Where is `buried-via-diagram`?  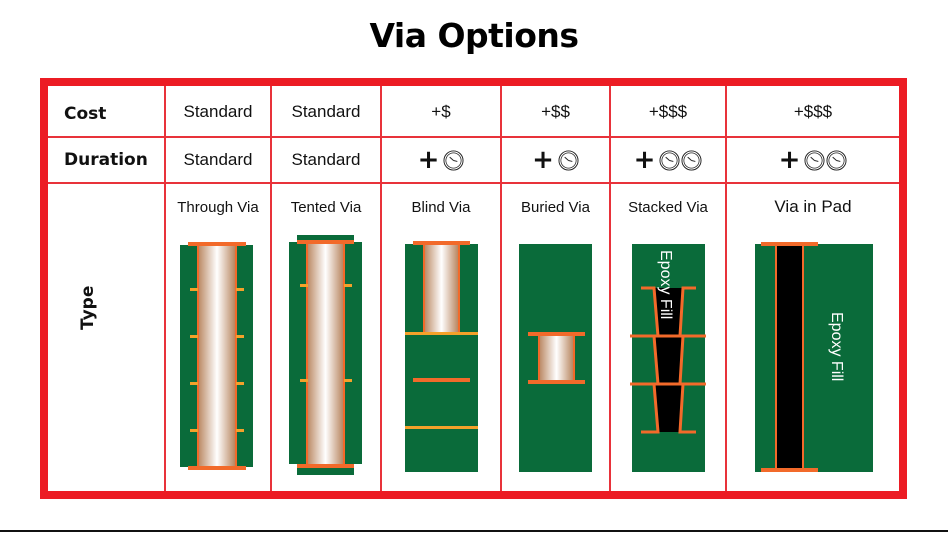
buried-via-diagram is located at coordinates (555, 358).